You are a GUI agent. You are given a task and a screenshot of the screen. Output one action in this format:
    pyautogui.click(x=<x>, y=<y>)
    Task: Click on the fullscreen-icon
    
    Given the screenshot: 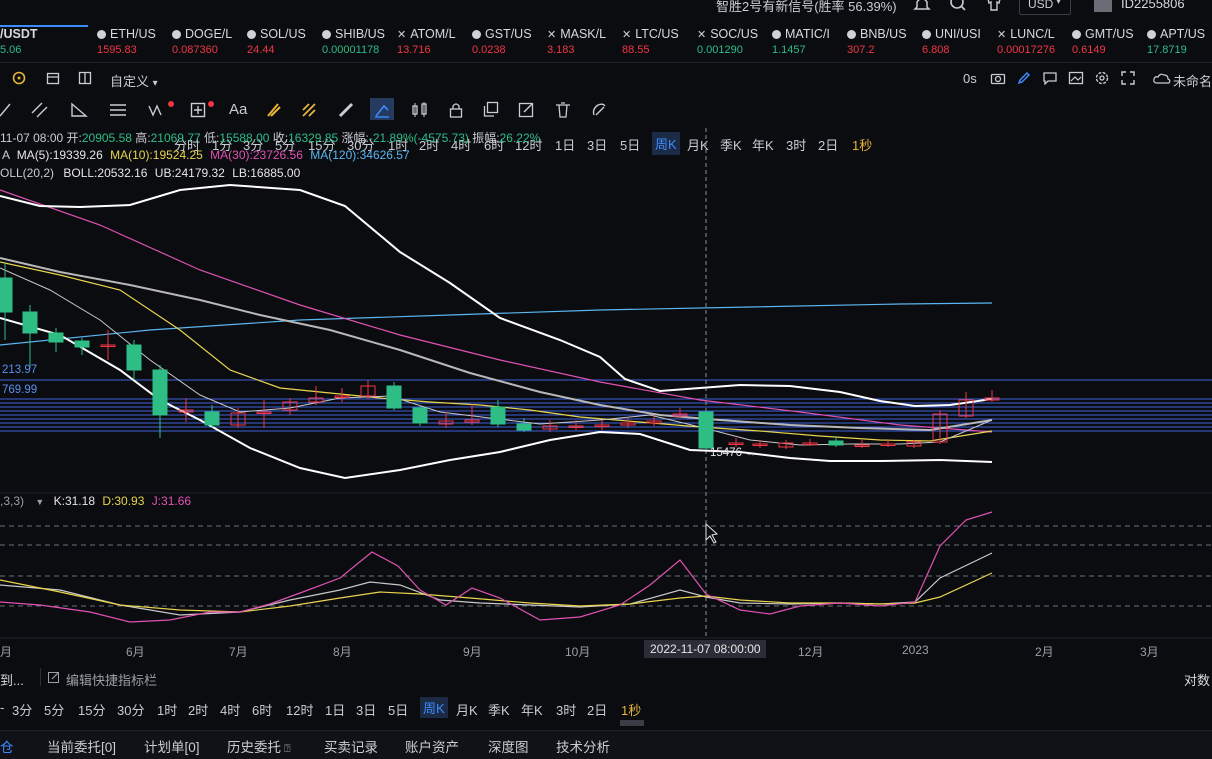 What is the action you would take?
    pyautogui.click(x=1128, y=78)
    